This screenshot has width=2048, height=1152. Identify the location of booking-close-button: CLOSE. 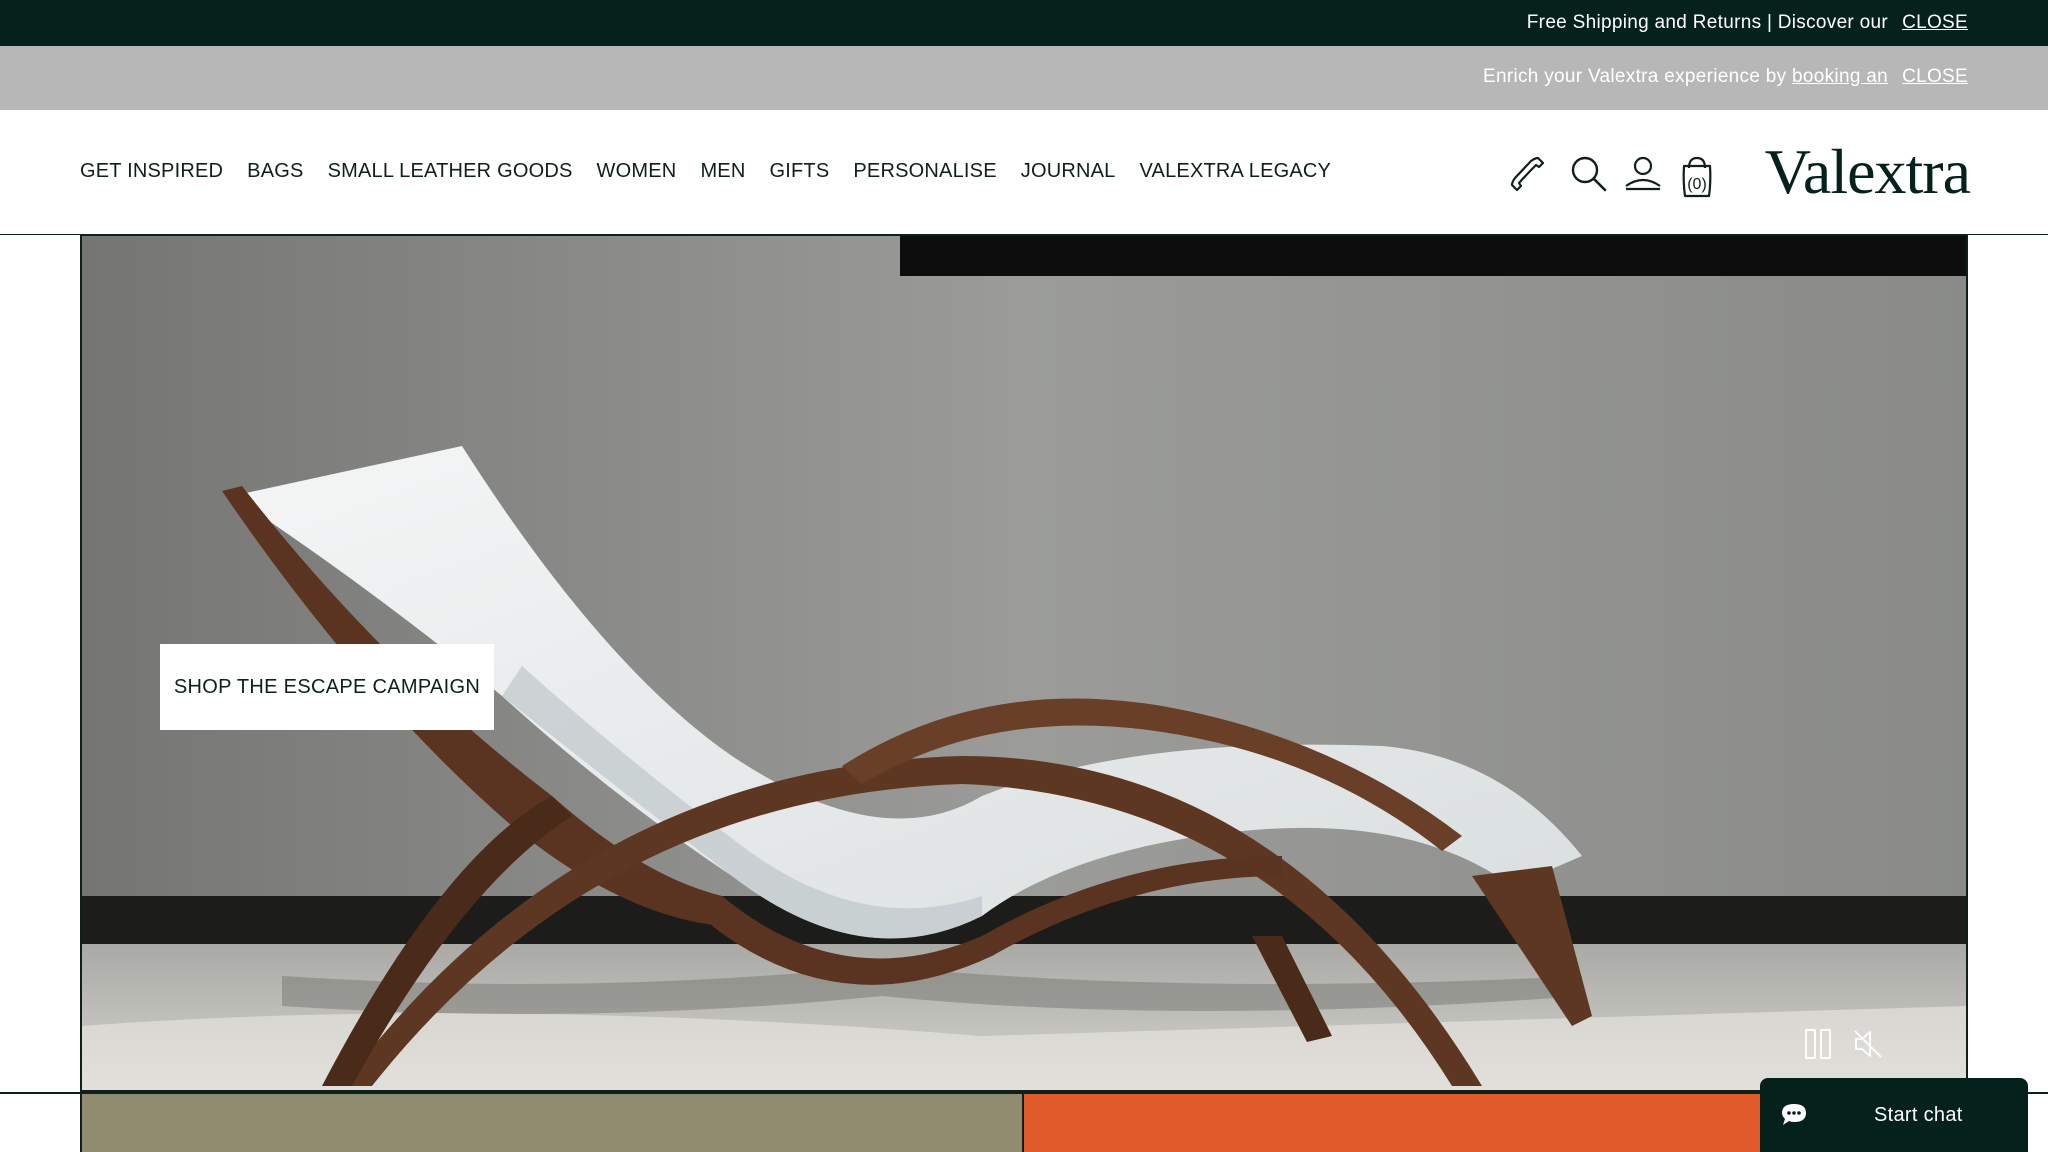
(1935, 77).